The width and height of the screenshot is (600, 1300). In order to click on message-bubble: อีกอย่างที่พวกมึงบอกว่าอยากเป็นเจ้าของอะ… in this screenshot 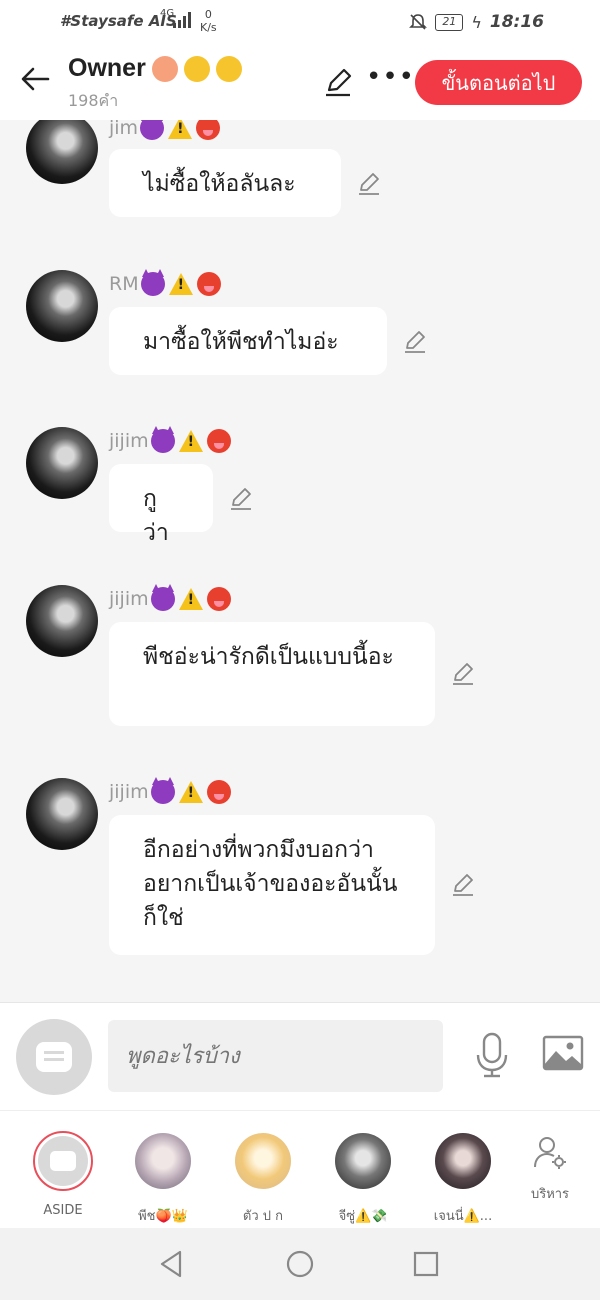, I will do `click(272, 885)`.